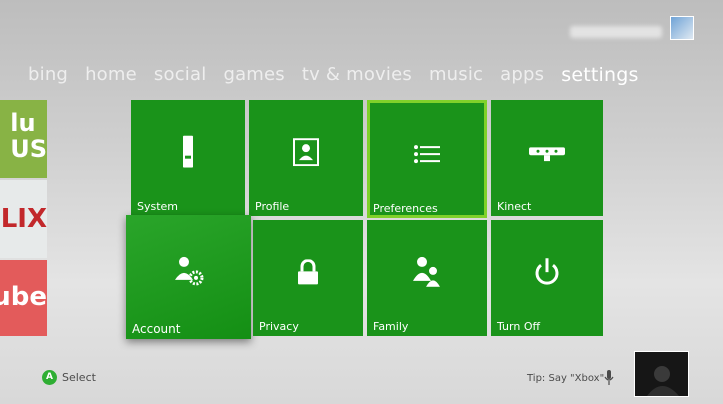  I want to click on nav-item-tv-movies: tv & movies, so click(357, 79).